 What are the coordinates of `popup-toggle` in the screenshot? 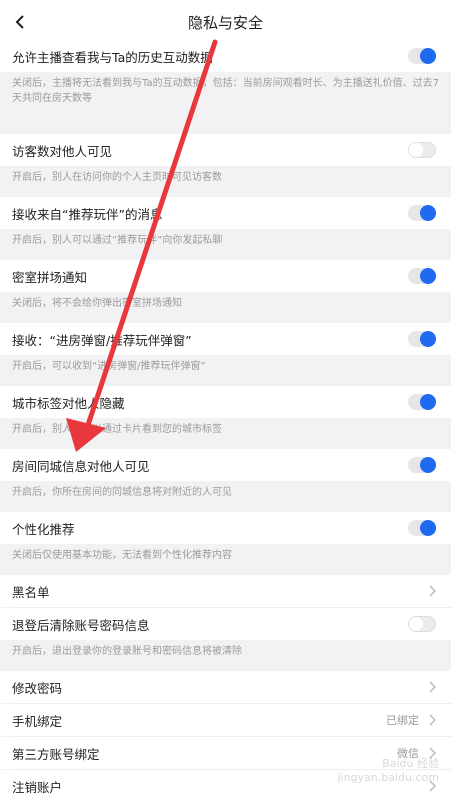 It's located at (422, 339).